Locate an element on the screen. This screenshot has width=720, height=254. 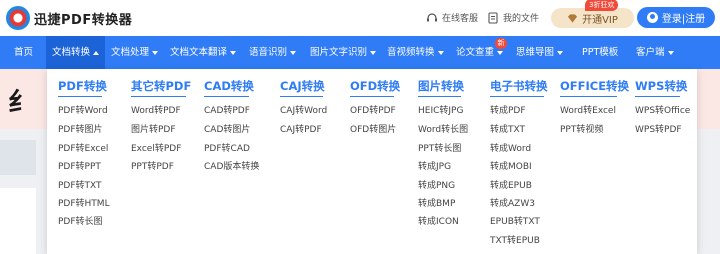
column-title-cad-convert: CAD转换 is located at coordinates (229, 86).